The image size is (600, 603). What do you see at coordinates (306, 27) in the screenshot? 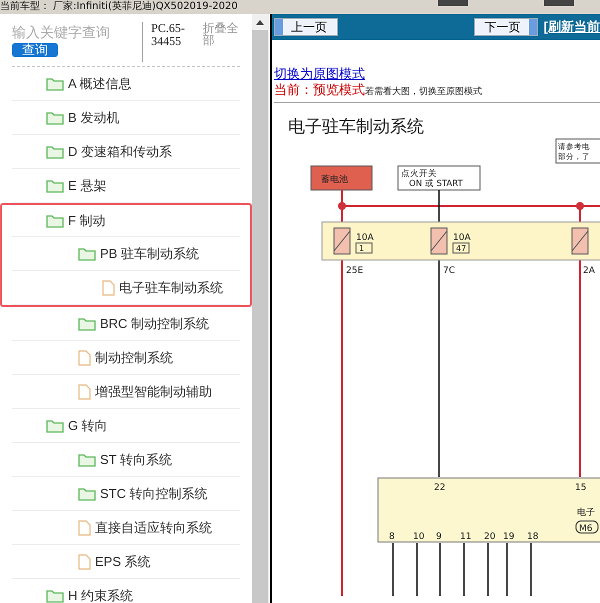
I see `prev-page-button: 上一页` at bounding box center [306, 27].